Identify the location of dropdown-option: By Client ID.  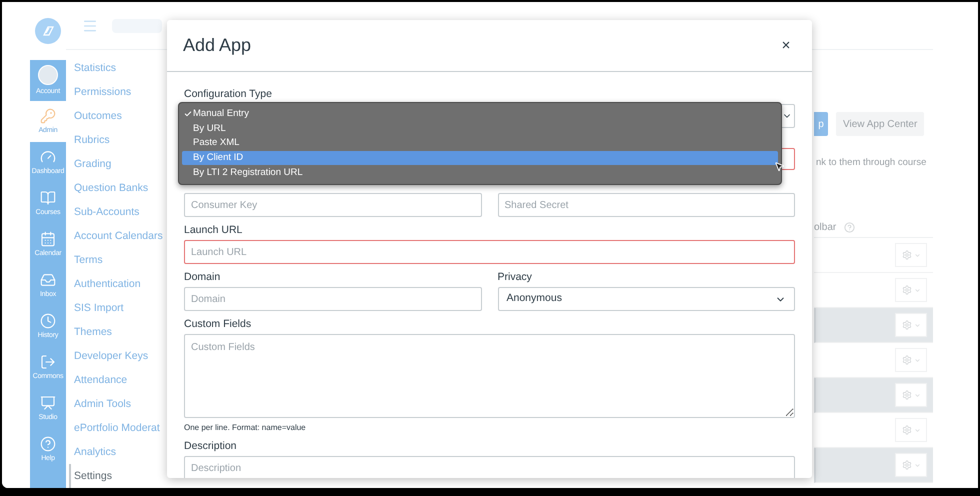
(480, 158).